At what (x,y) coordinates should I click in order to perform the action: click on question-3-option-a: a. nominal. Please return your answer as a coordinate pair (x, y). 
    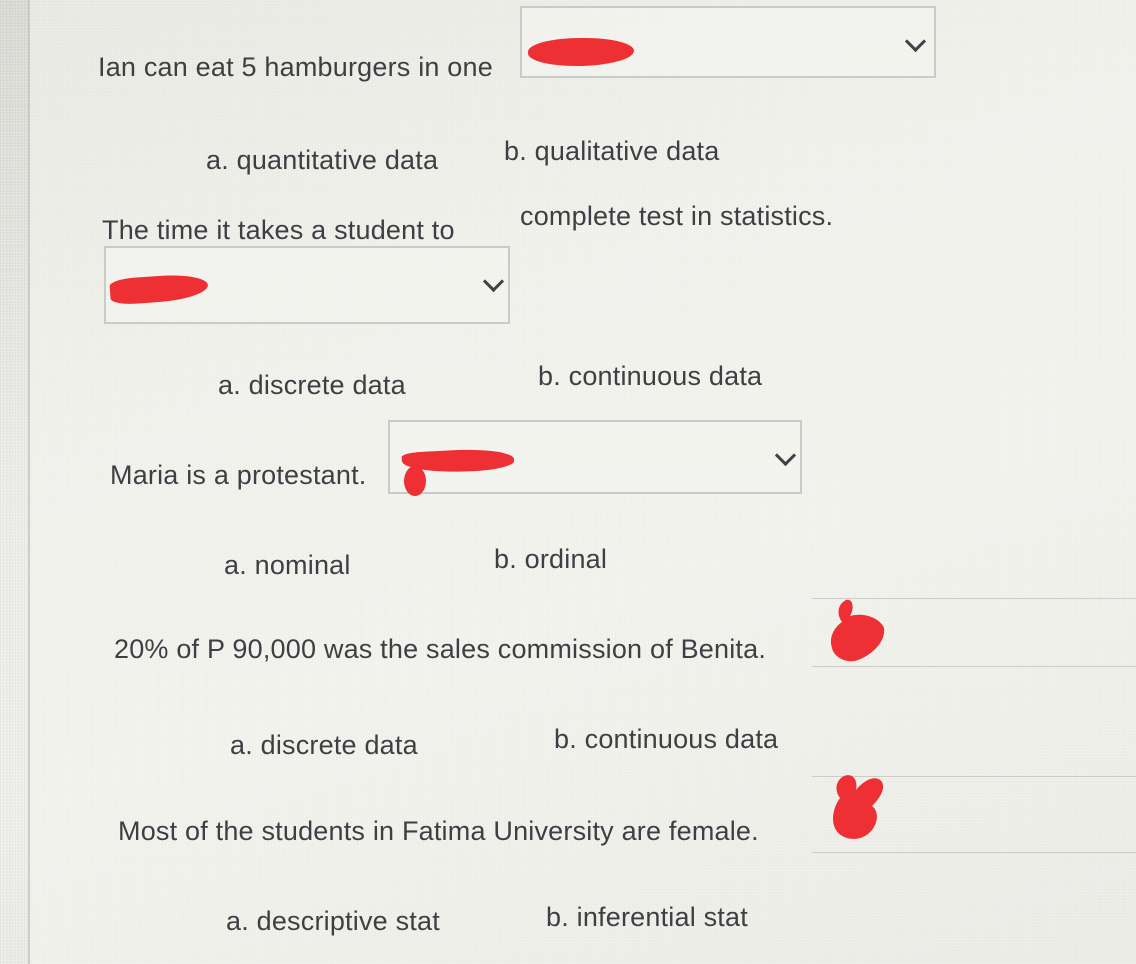
    Looking at the image, I should click on (287, 565).